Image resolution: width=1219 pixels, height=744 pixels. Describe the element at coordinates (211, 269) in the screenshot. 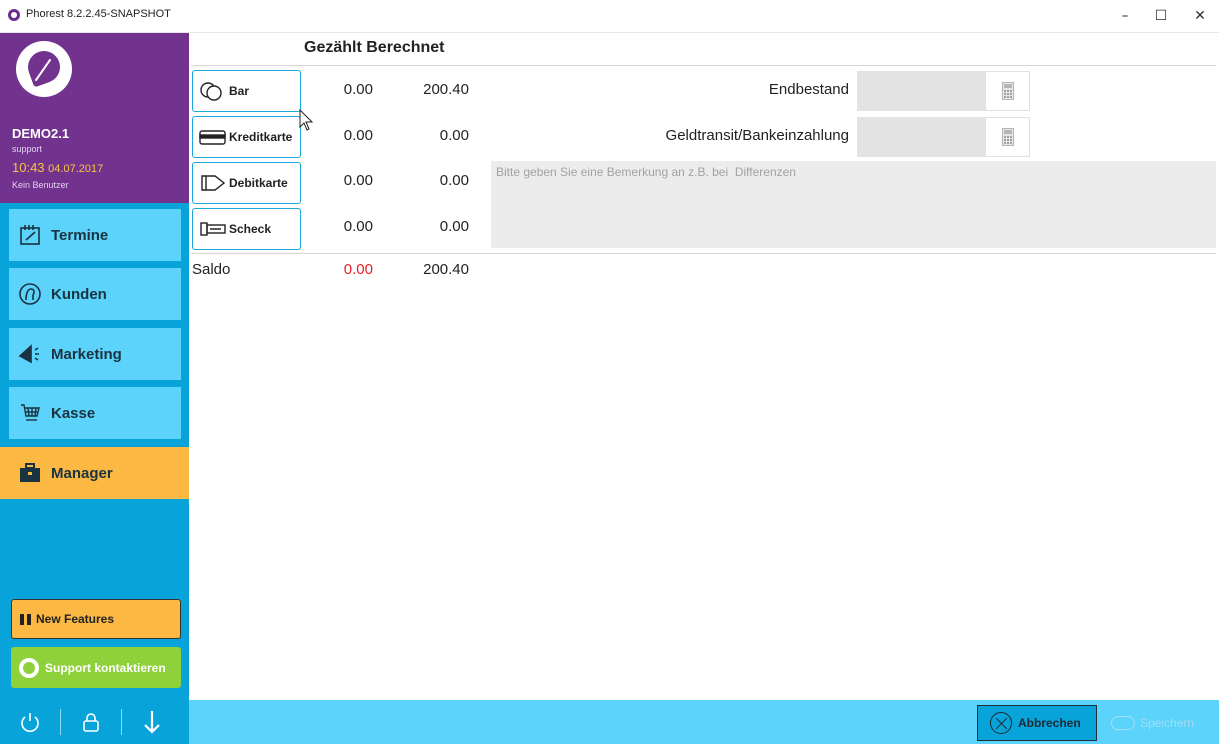

I see `saldo-label: Saldo` at that location.